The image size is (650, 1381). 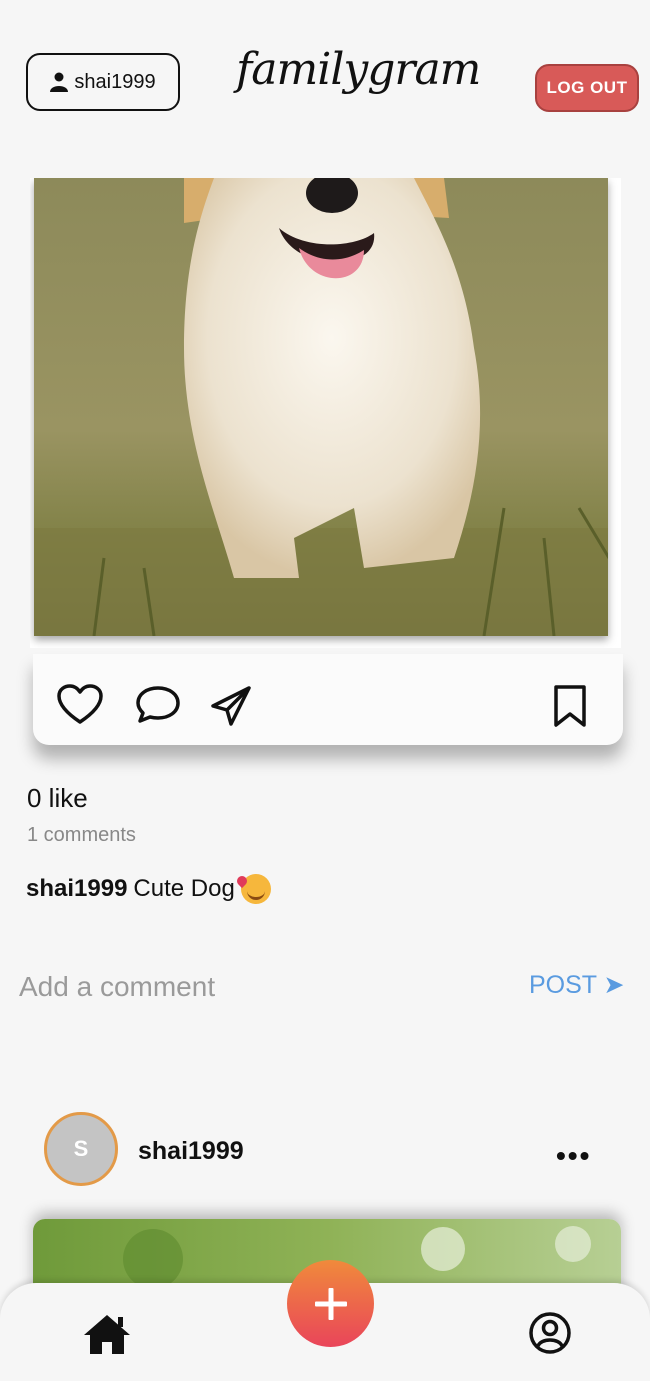 I want to click on more-icon: •••, so click(x=573, y=1156).